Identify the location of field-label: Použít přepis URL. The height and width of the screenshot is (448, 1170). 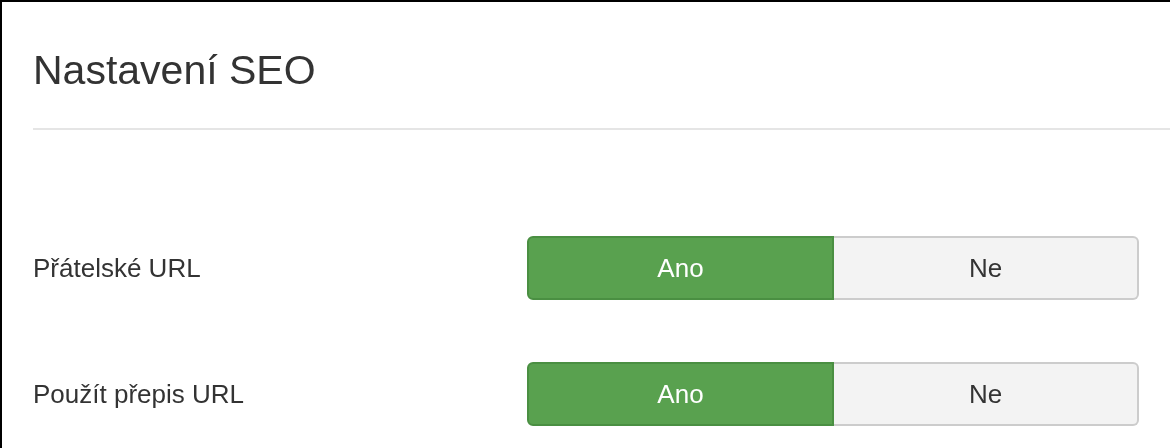
(139, 394).